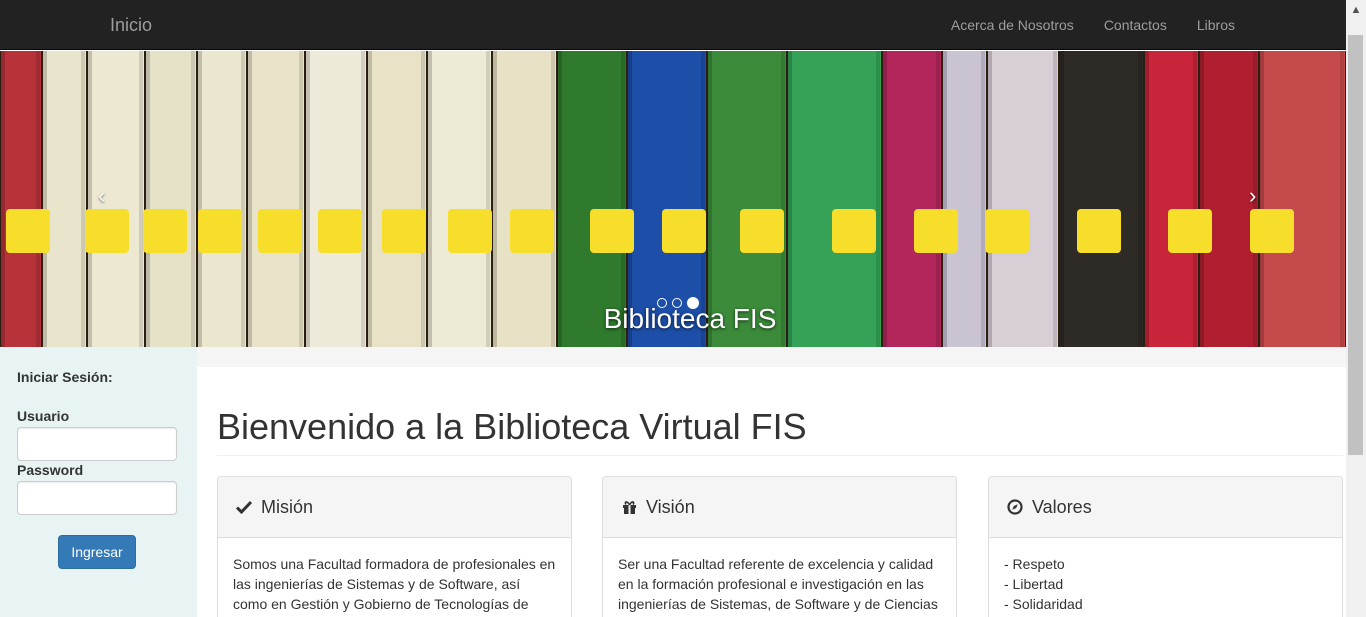 The height and width of the screenshot is (617, 1366). I want to click on nav-link-acerca: Acerca de Nosotros, so click(1012, 25).